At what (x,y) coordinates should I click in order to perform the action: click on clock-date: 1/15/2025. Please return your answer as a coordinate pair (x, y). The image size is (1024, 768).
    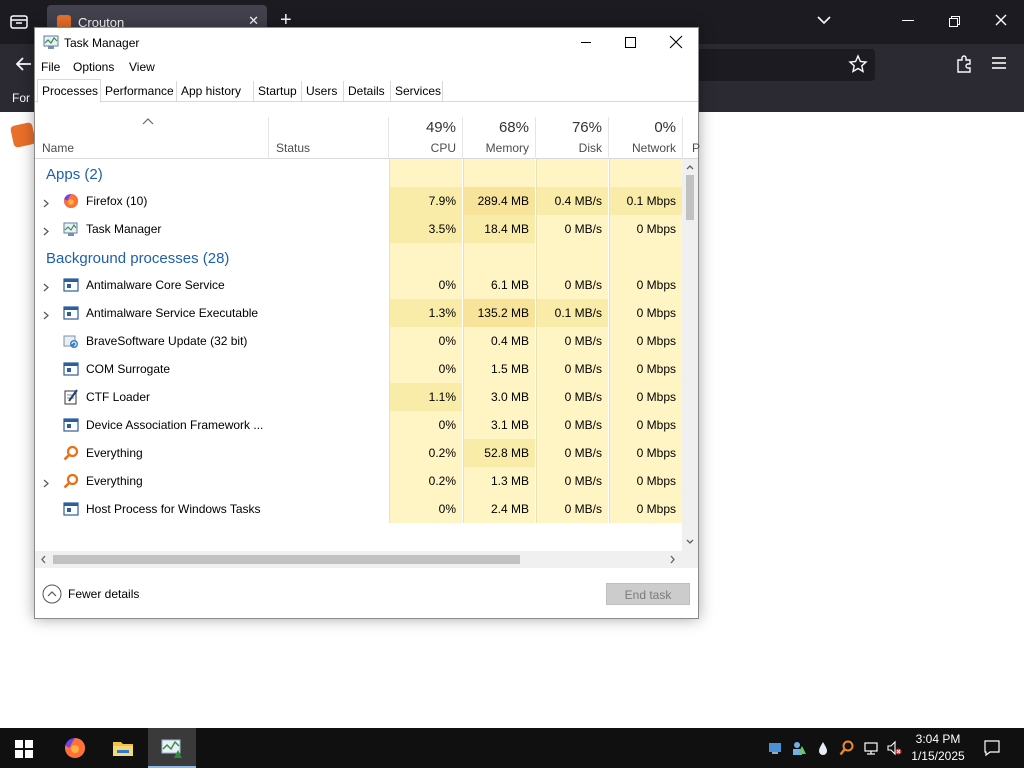
    Looking at the image, I should click on (938, 756).